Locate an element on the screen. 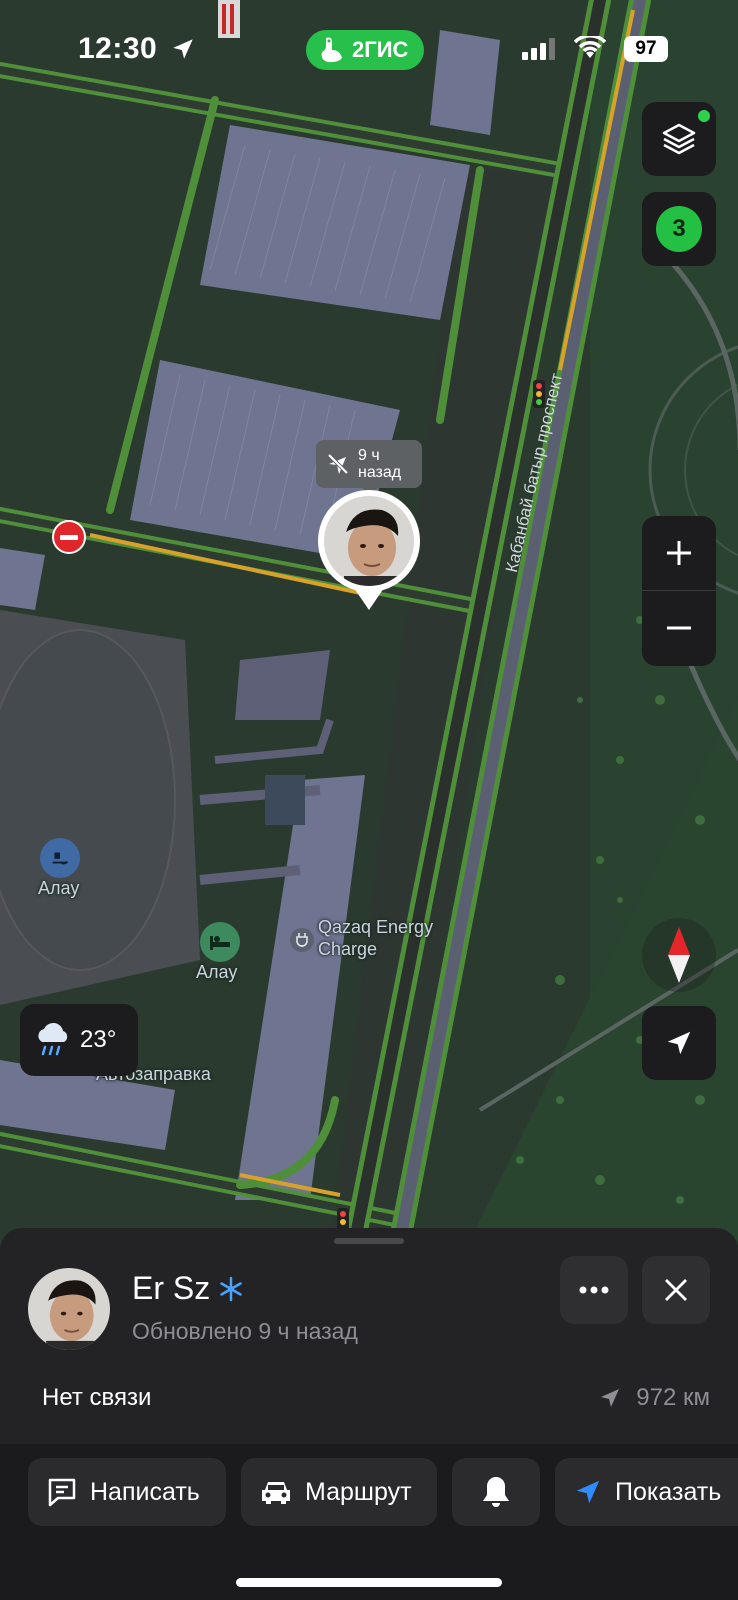 Image resolution: width=738 pixels, height=1600 pixels. message-button: Написать is located at coordinates (127, 1492).